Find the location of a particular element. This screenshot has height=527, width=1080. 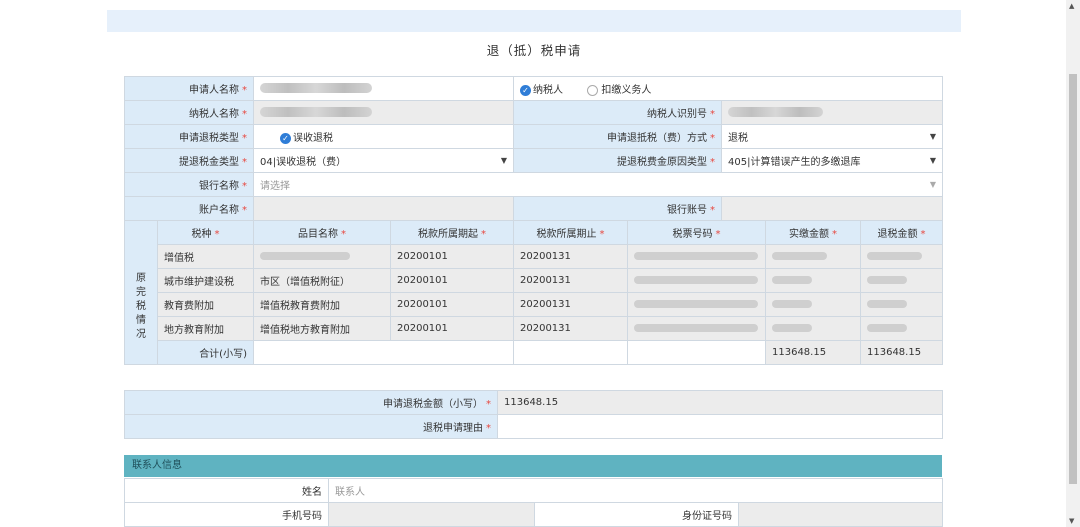

radio-withholder: 扣缴义务人 is located at coordinates (626, 90).